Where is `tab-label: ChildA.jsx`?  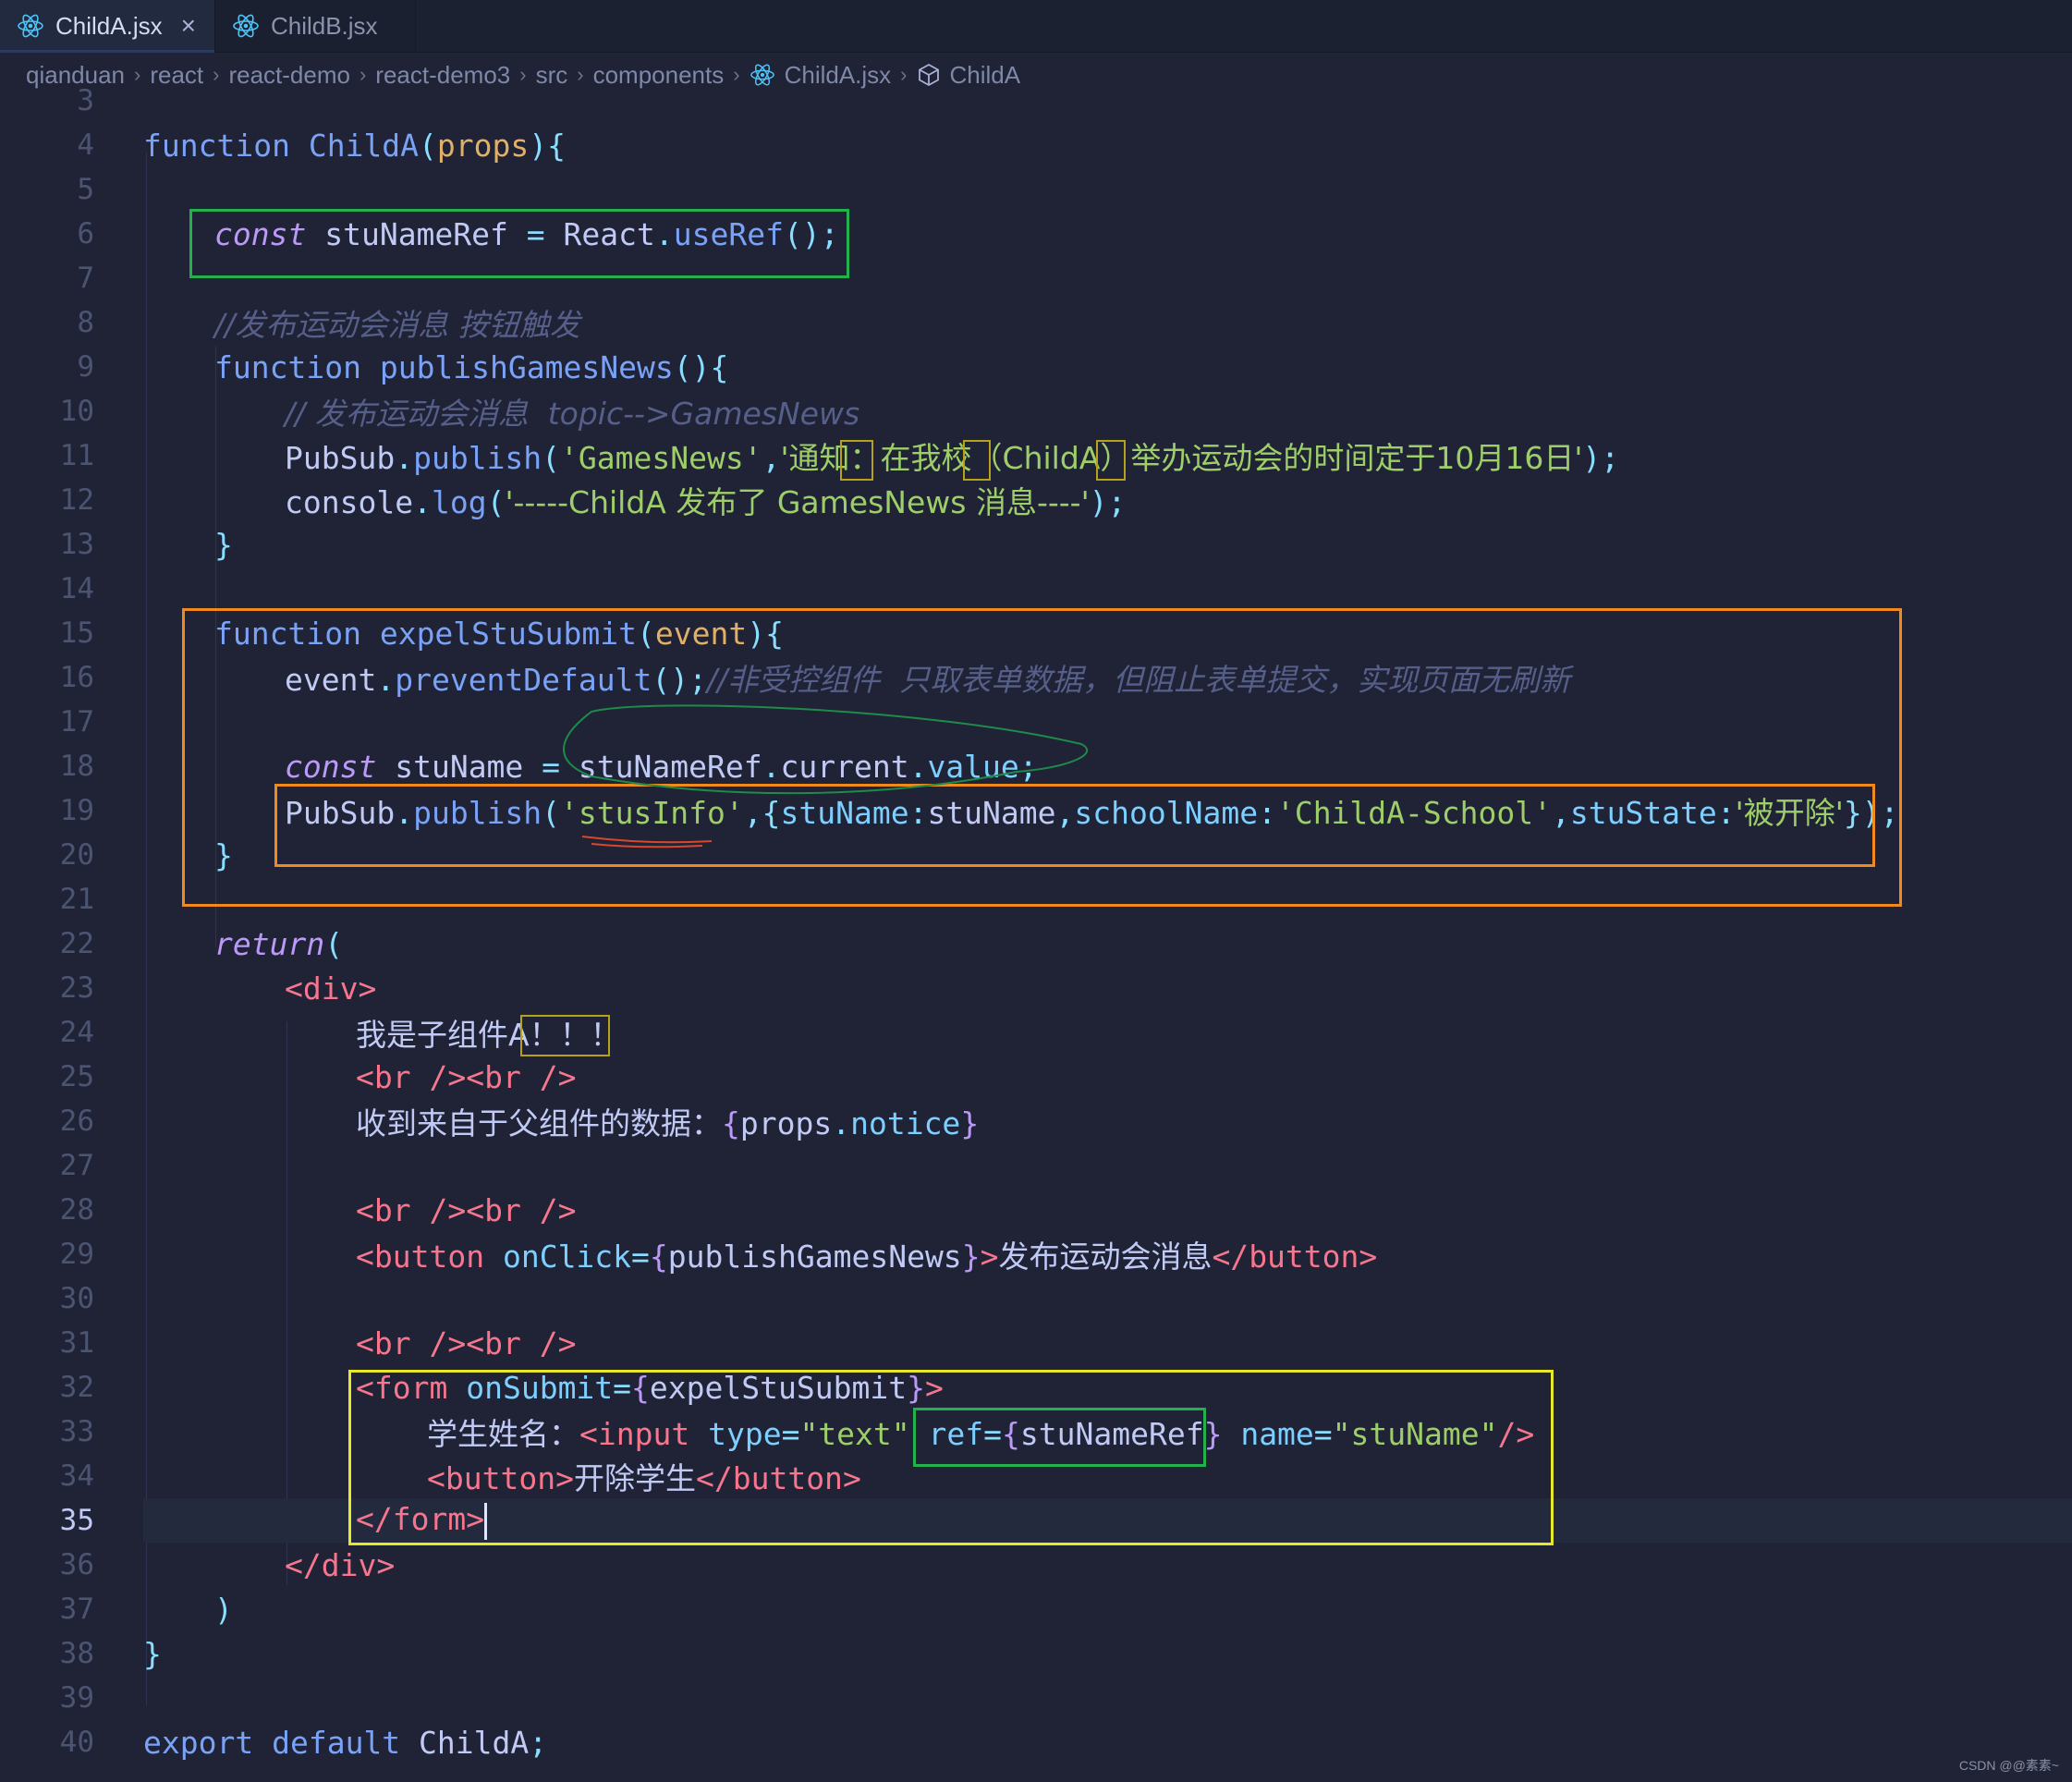 tab-label: ChildA.jsx is located at coordinates (109, 25).